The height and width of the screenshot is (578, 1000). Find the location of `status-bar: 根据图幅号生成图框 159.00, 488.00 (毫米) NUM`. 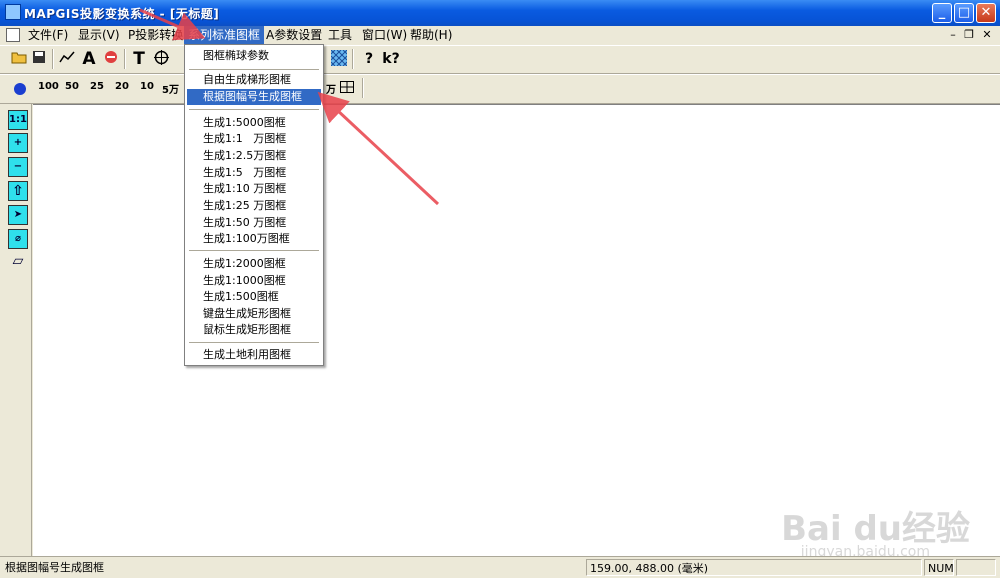

status-bar: 根据图幅号生成图框 159.00, 488.00 (毫米) NUM is located at coordinates (500, 567).